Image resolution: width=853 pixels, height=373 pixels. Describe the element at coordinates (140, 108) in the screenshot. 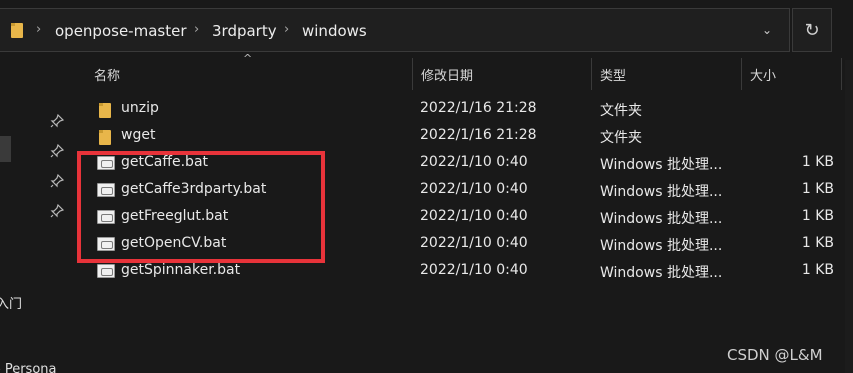

I see `file-name: unzip` at that location.